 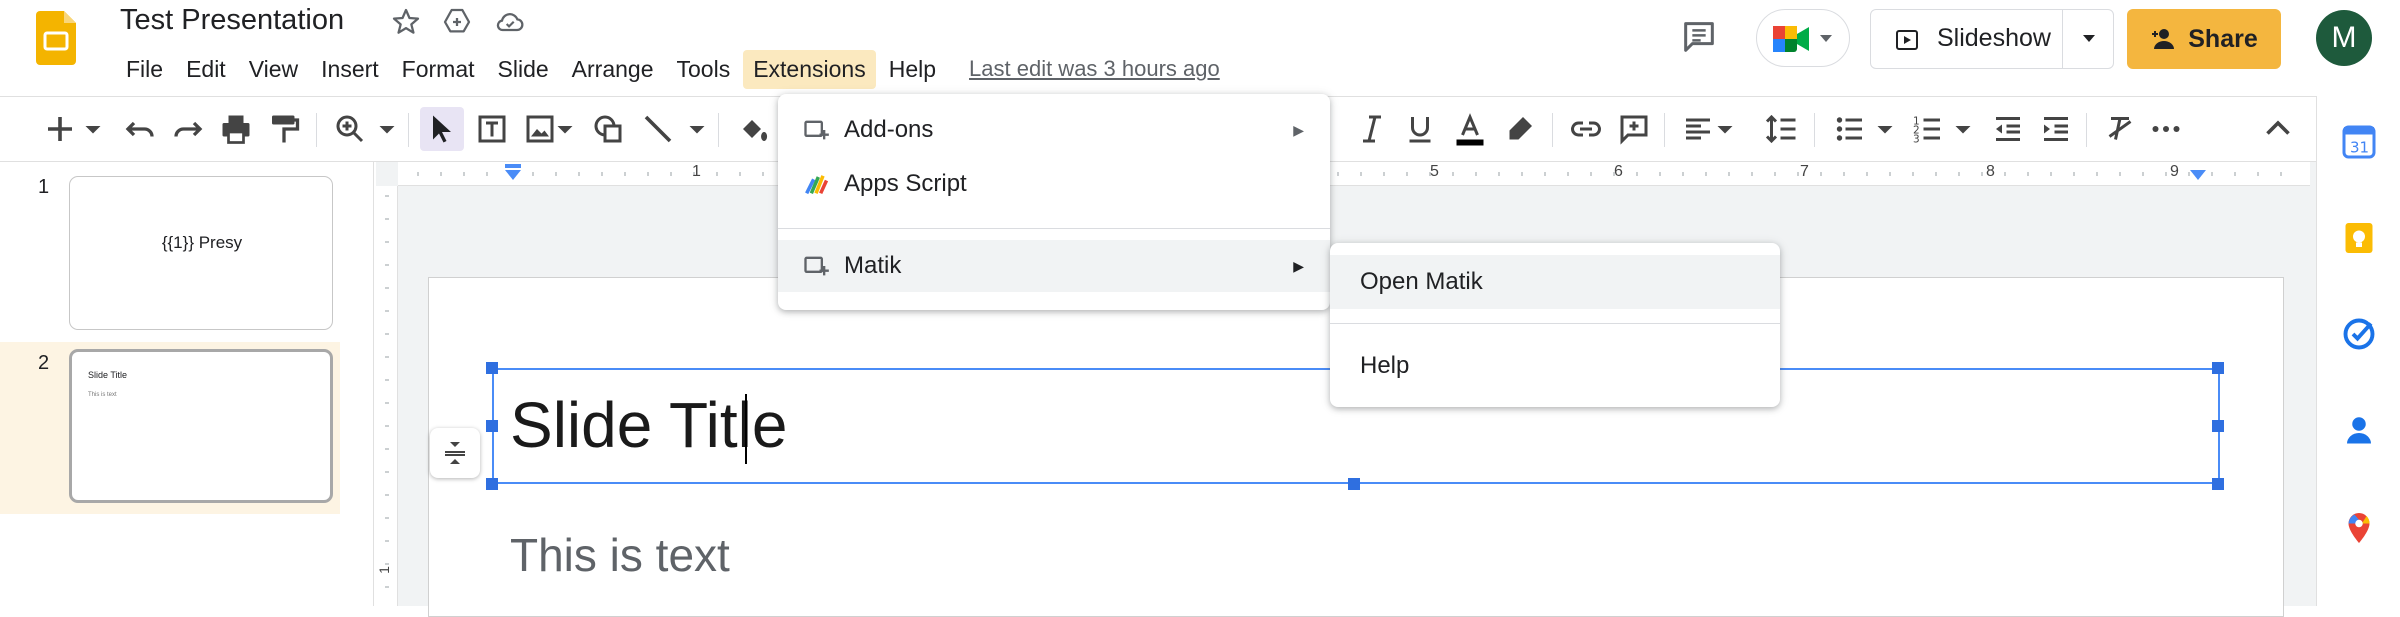 I want to click on more-icon, so click(x=2166, y=129).